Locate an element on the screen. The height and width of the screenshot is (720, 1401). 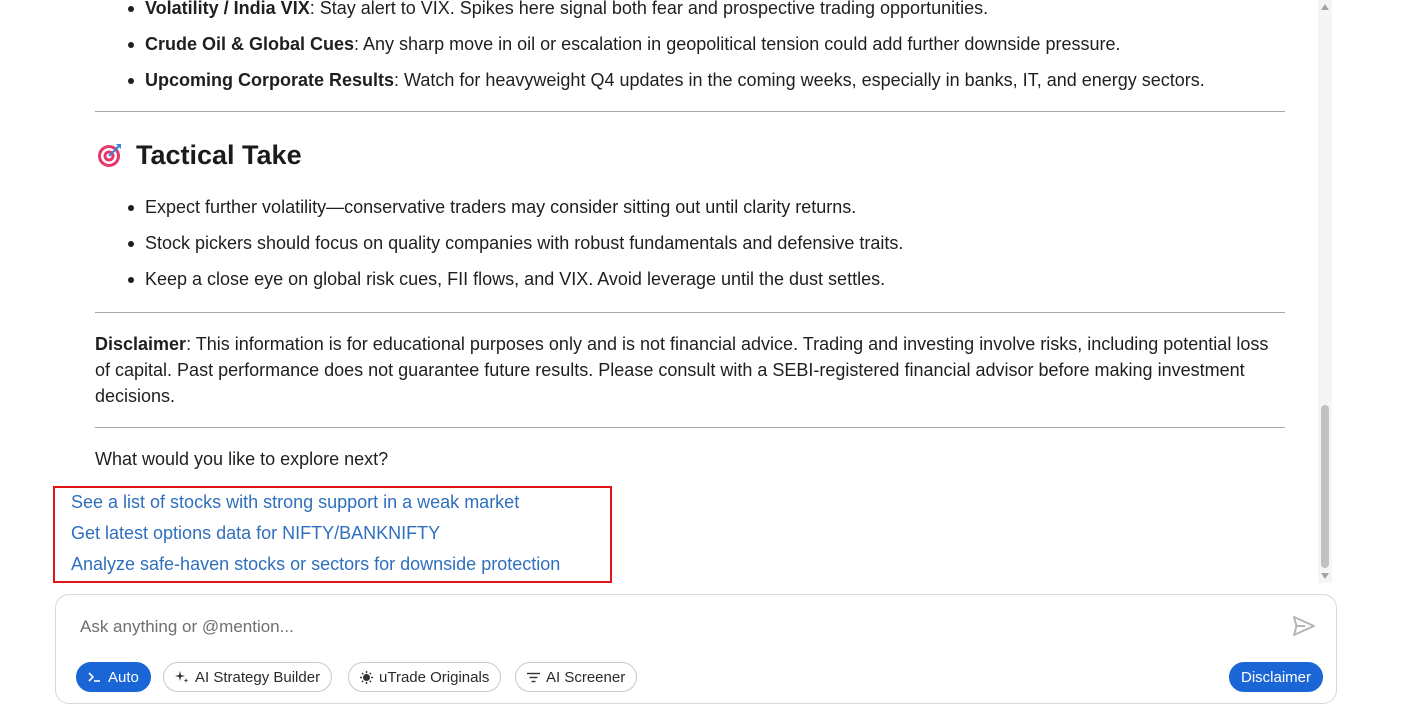
disclaimer-button: Disclaimer is located at coordinates (1276, 677).